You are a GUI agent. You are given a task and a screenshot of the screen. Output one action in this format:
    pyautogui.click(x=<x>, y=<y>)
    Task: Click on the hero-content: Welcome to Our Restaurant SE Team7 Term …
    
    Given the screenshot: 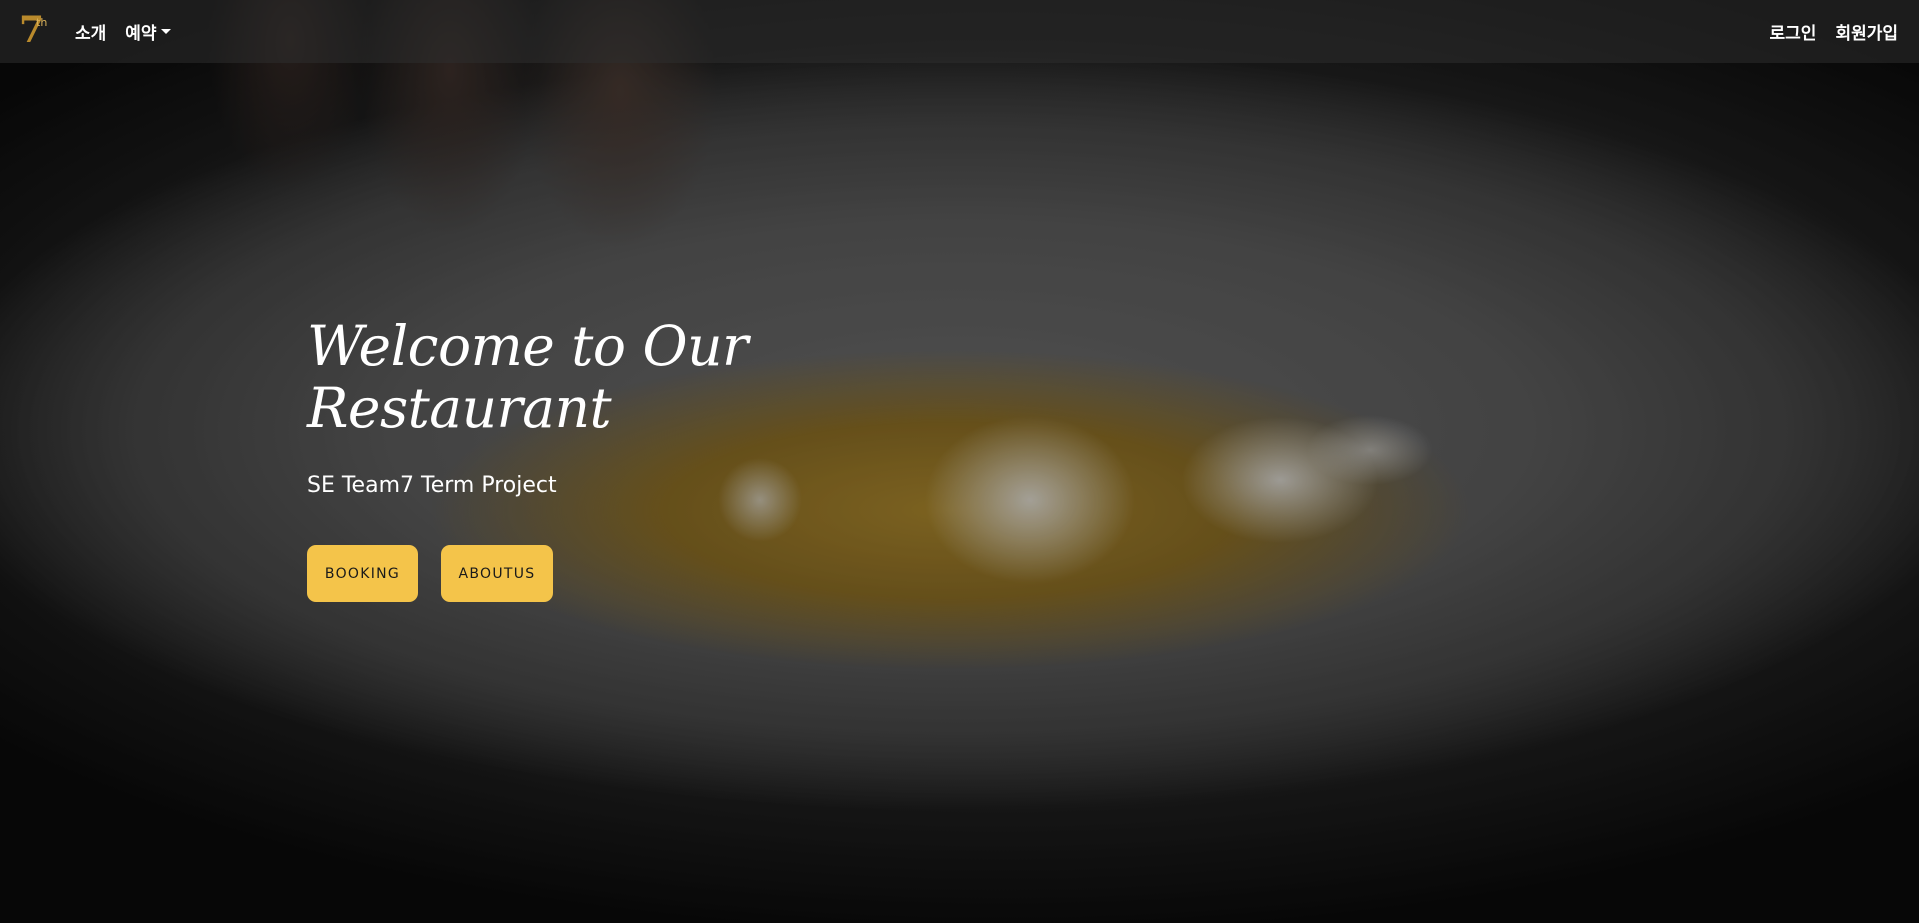 What is the action you would take?
    pyautogui.click(x=657, y=458)
    